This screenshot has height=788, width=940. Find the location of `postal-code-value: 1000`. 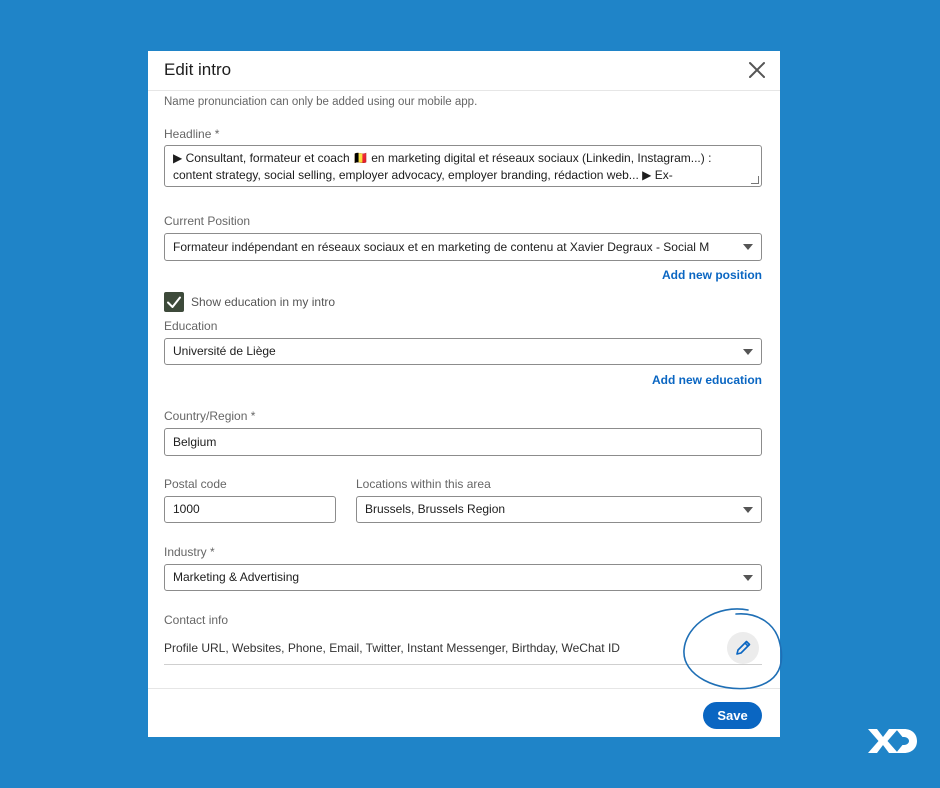

postal-code-value: 1000 is located at coordinates (186, 509).